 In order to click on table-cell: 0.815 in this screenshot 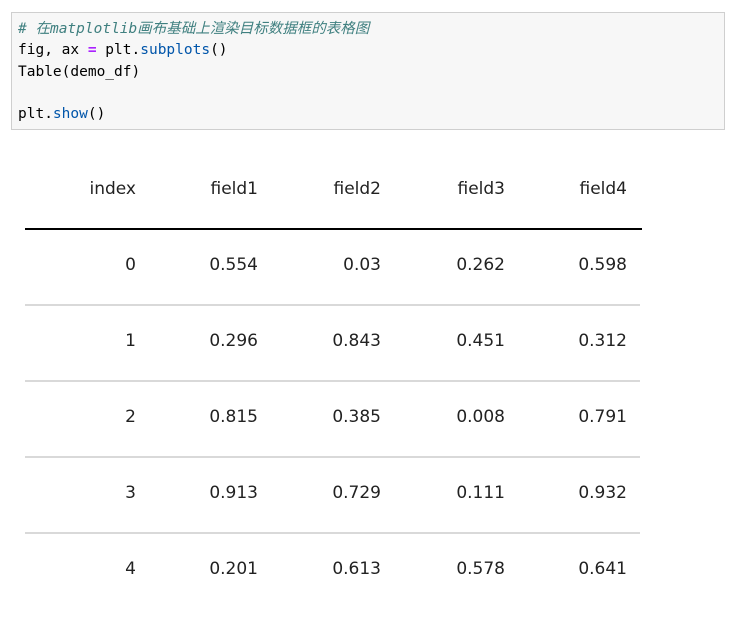, I will do `click(233, 417)`.